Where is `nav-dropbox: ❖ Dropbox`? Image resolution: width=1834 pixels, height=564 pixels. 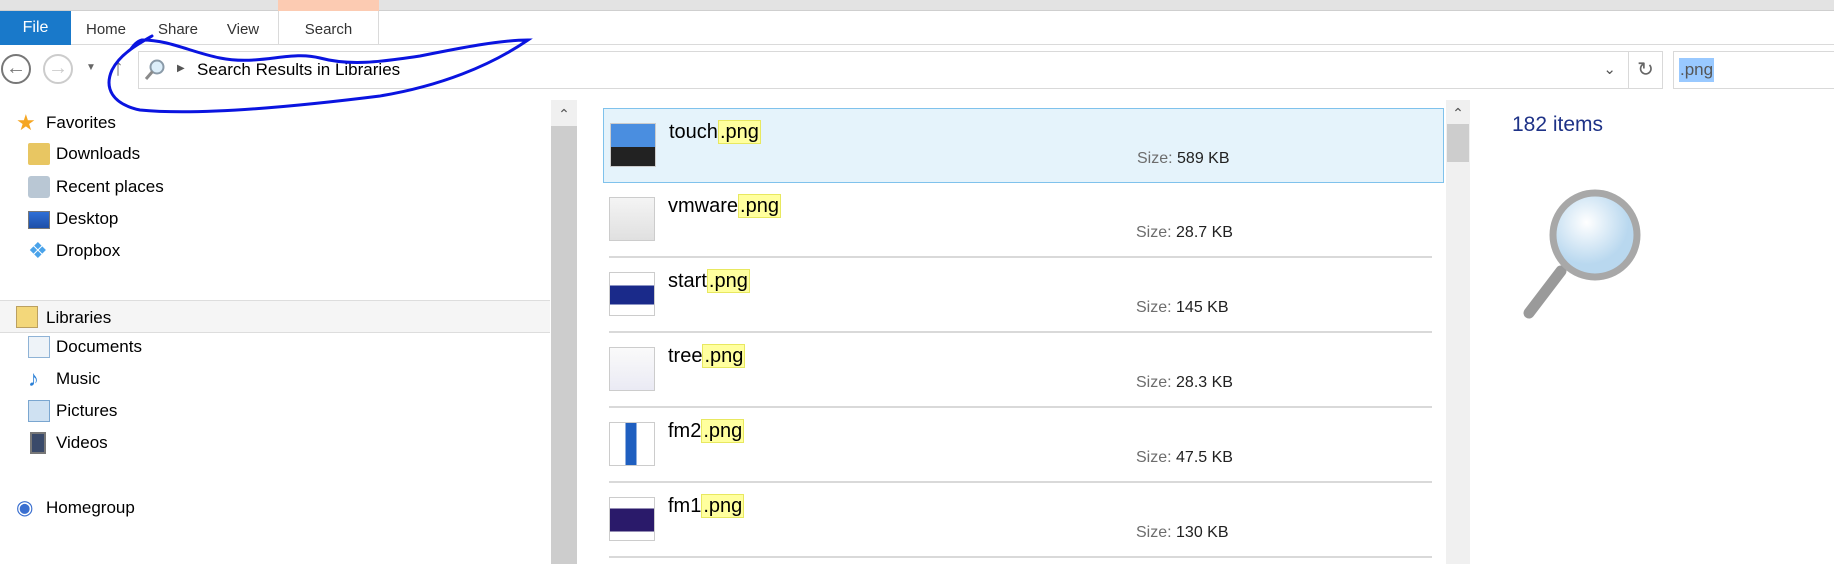
nav-dropbox: ❖ Dropbox is located at coordinates (275, 251).